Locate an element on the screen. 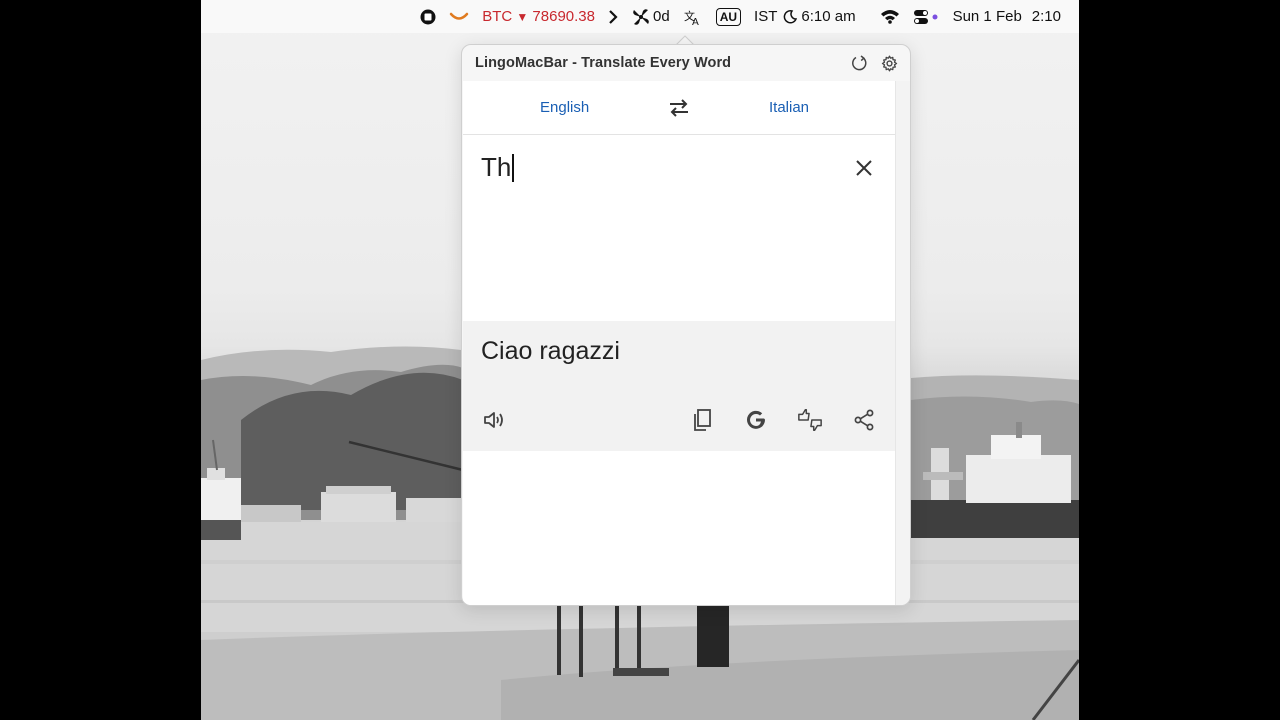  popover-title: LingoMacBar - Translate Every Word is located at coordinates (603, 63).